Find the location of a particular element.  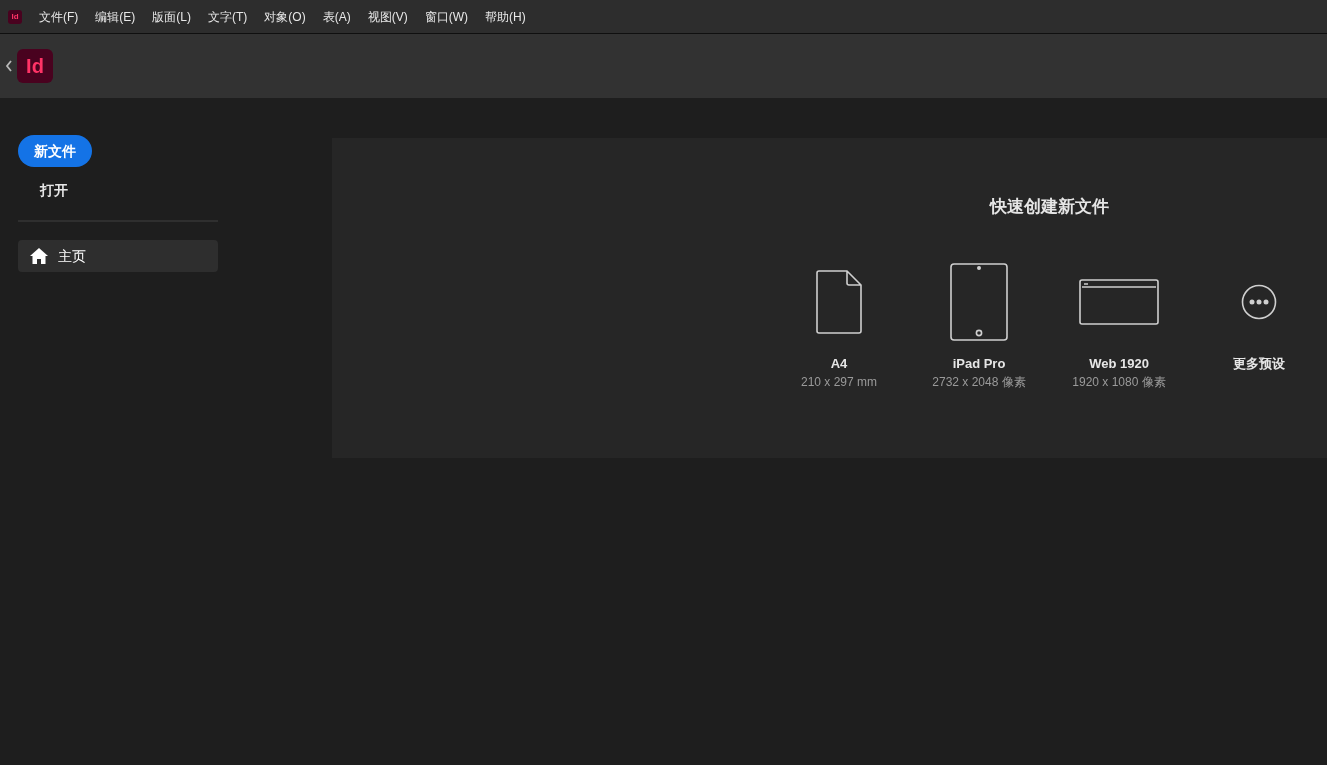

preset-tile: A4 210 x 297 mm is located at coordinates (839, 326).